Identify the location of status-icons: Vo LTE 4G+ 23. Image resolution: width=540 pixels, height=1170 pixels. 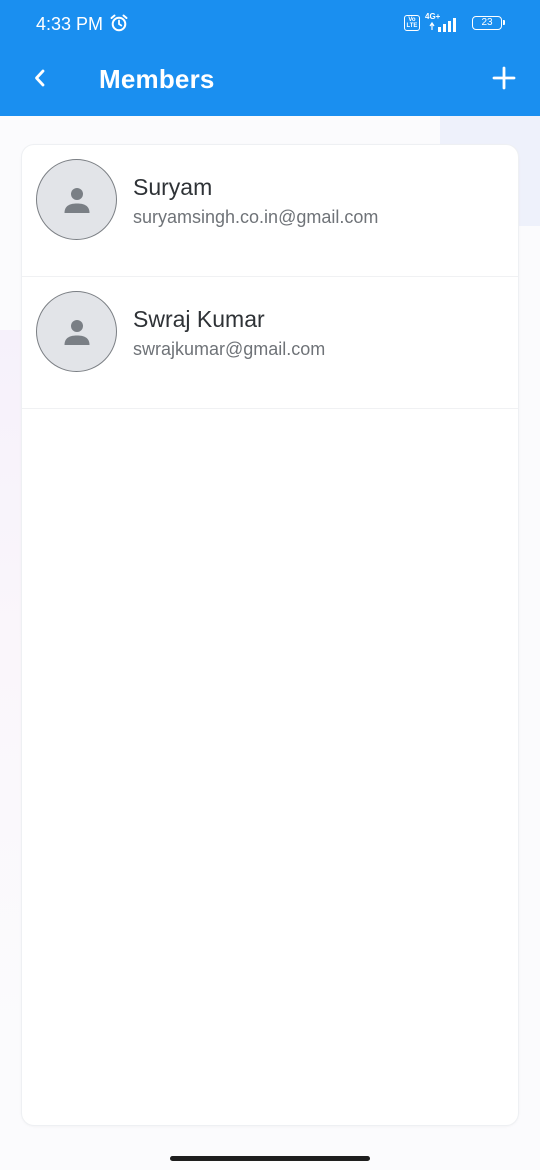
(454, 22).